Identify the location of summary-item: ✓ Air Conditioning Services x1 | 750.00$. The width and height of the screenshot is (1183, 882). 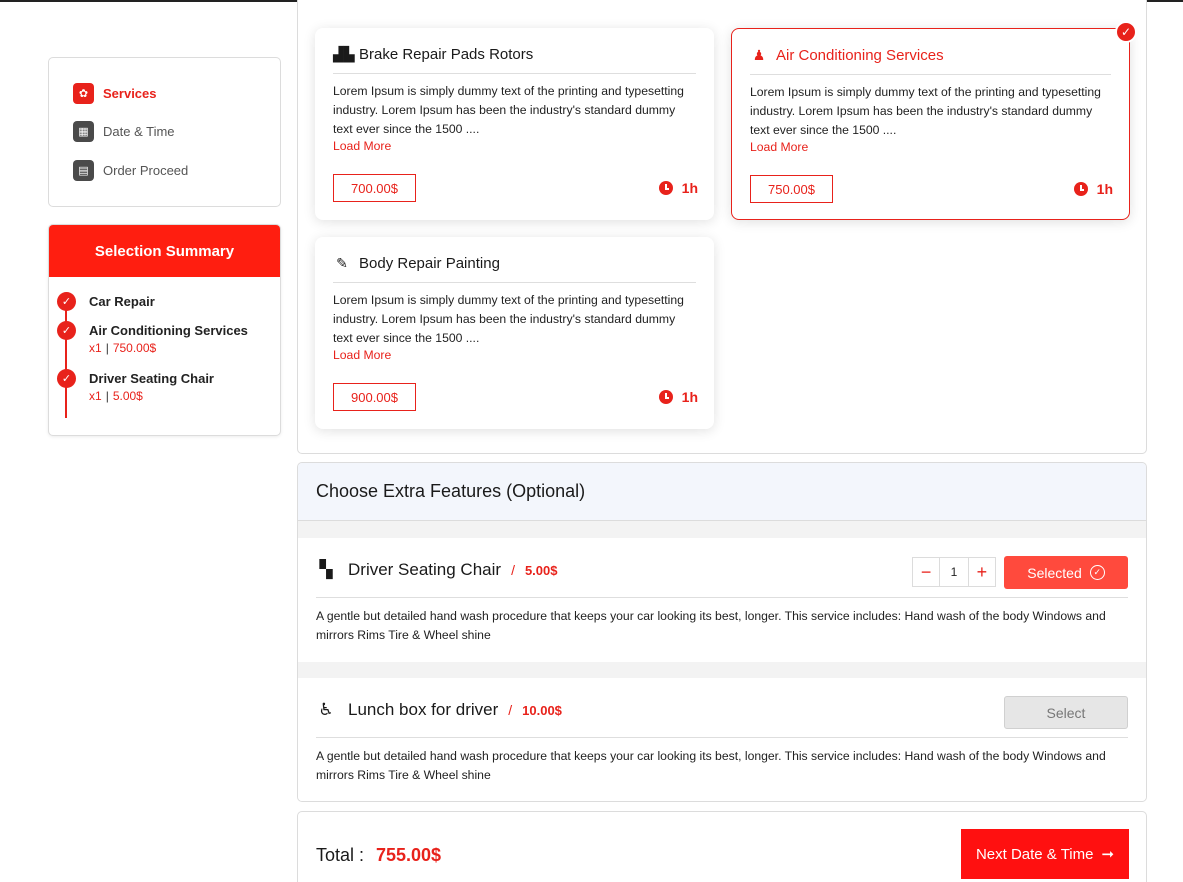
(152, 338).